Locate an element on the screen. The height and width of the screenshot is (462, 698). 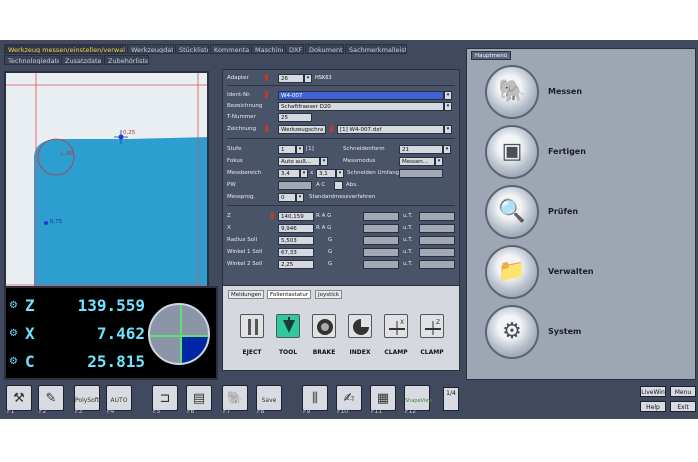
messbereich-field-1: 3,4 is located at coordinates (289, 173).